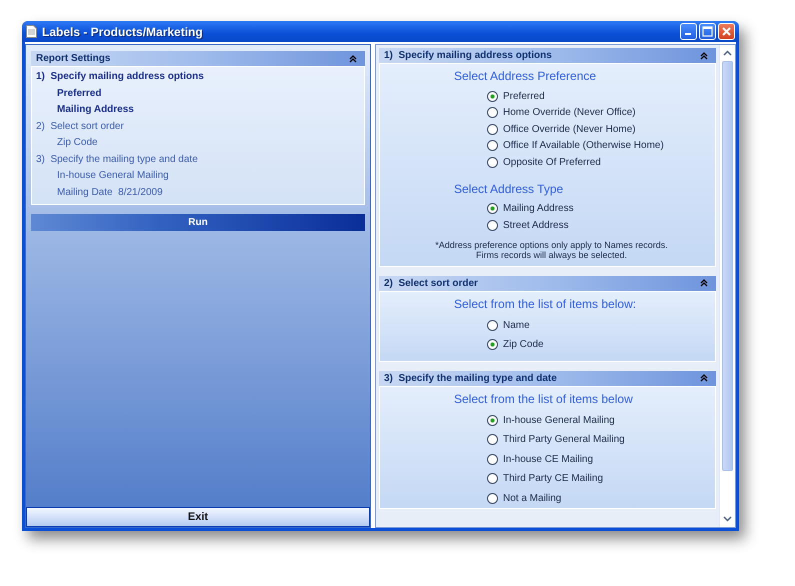  What do you see at coordinates (524, 96) in the screenshot?
I see `option-label: Preferred` at bounding box center [524, 96].